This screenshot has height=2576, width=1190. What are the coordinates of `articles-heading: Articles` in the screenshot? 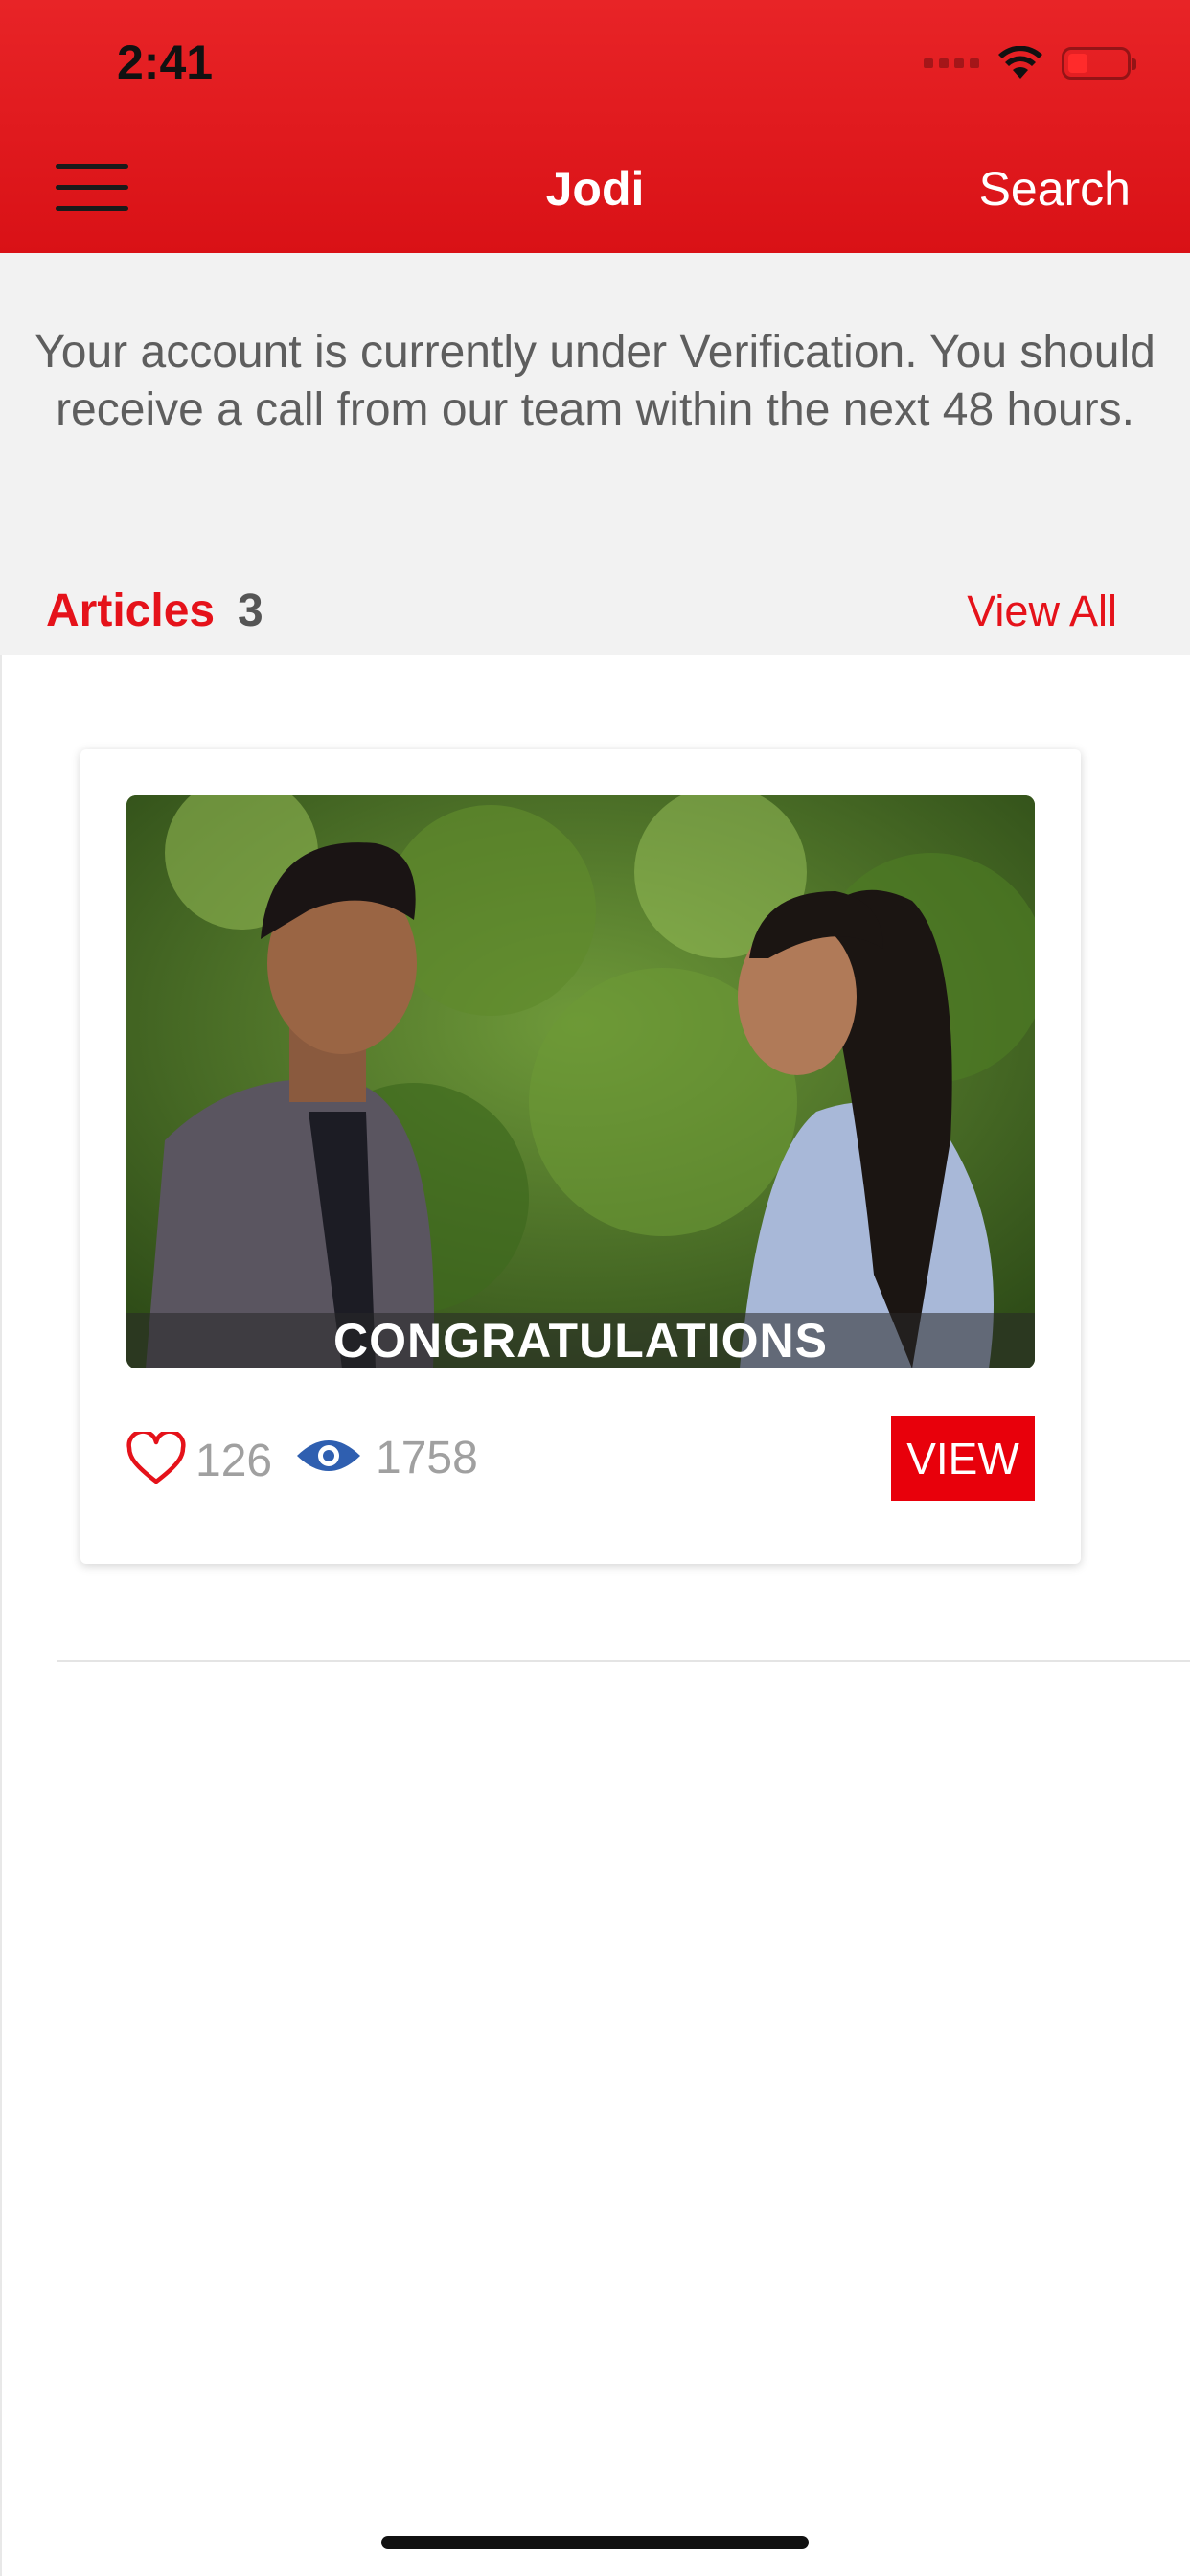 It's located at (131, 611).